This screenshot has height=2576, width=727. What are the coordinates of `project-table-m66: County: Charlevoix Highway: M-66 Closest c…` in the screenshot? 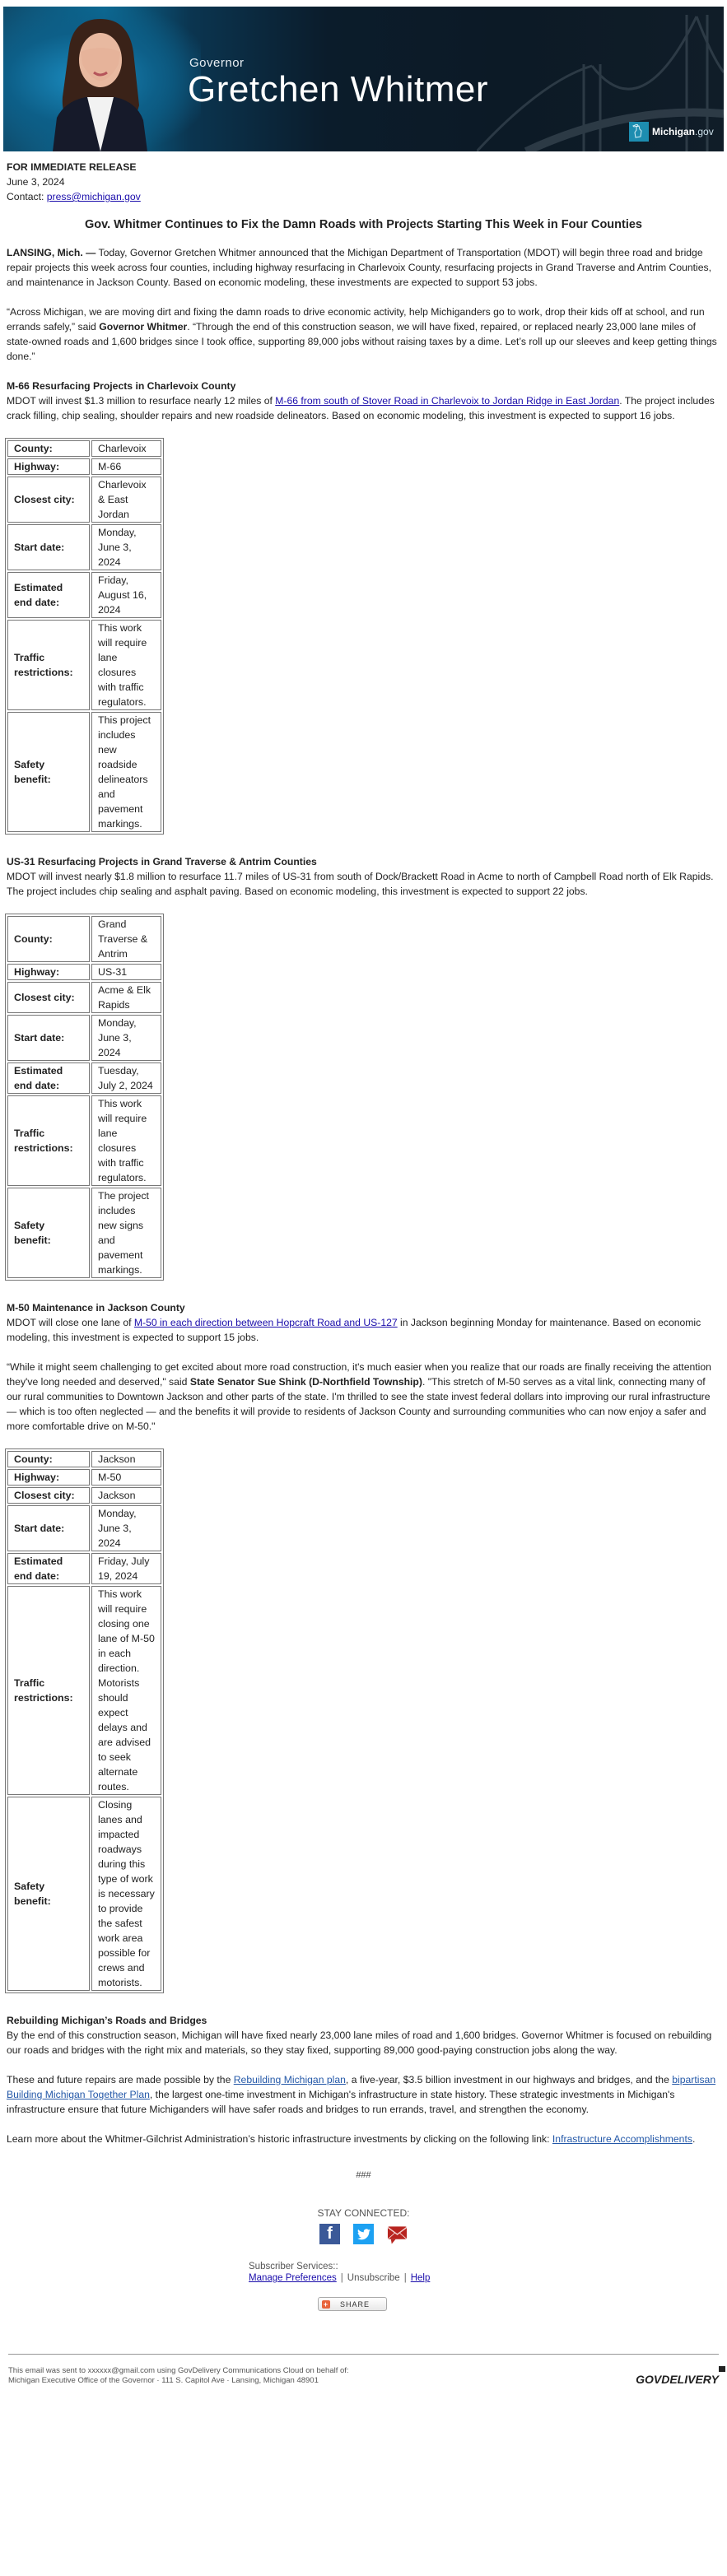 It's located at (84, 636).